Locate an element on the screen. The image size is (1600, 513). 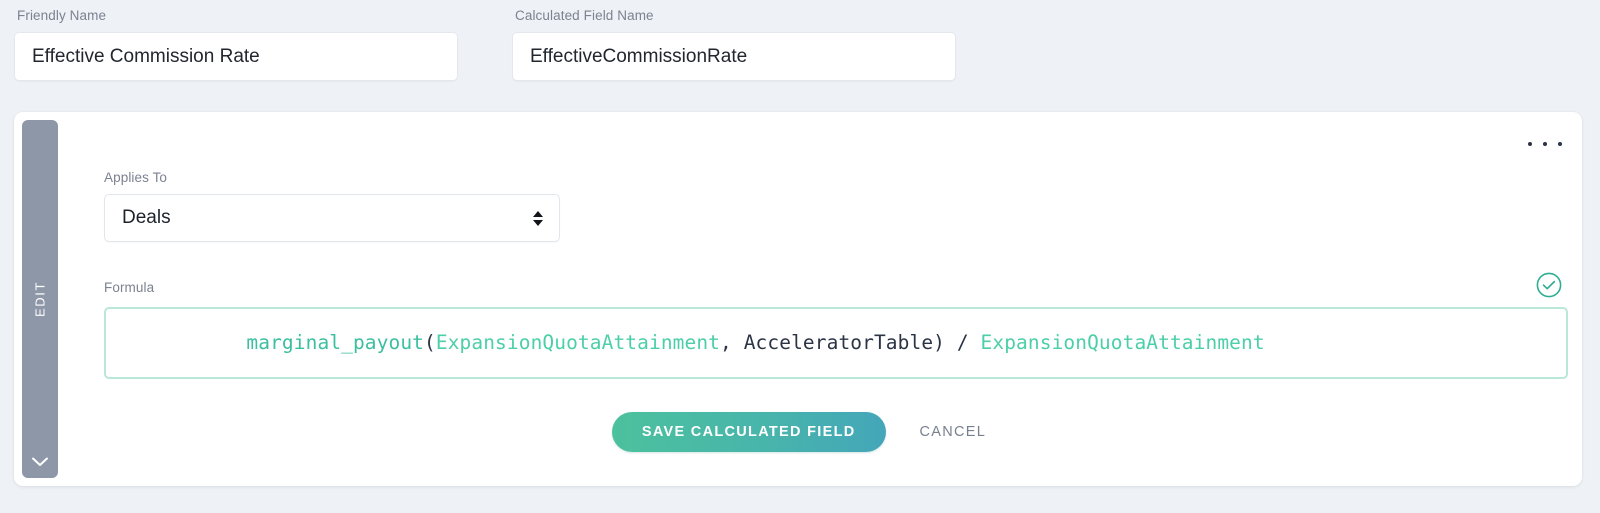
edit-side-tab: EDIT is located at coordinates (40, 299).